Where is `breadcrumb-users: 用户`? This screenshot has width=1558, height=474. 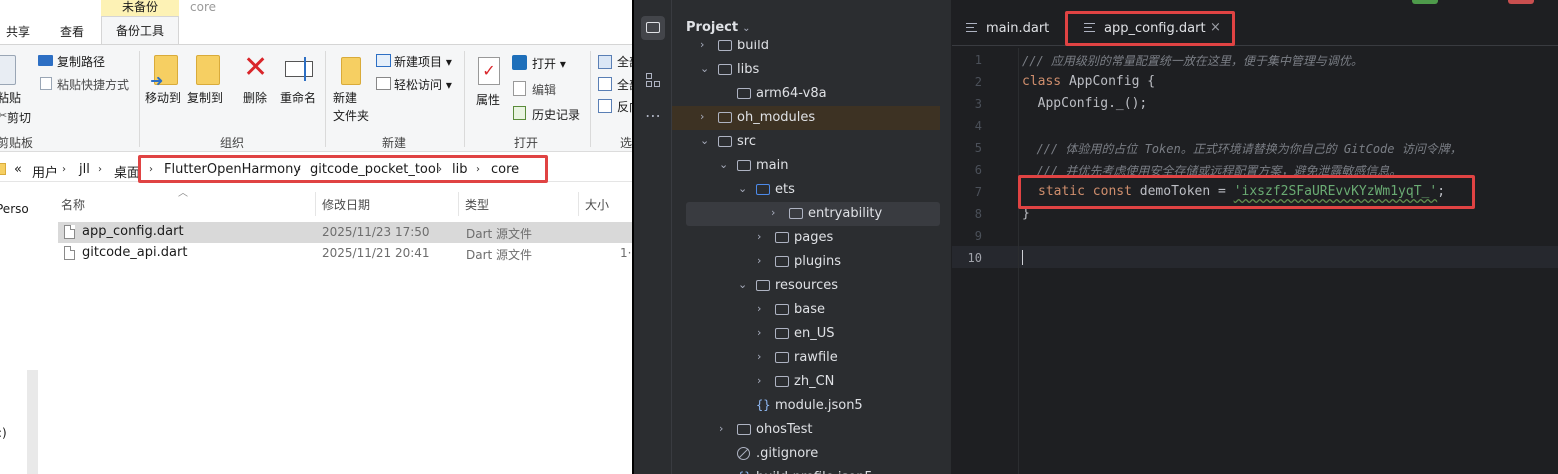
breadcrumb-users: 用户 is located at coordinates (45, 171).